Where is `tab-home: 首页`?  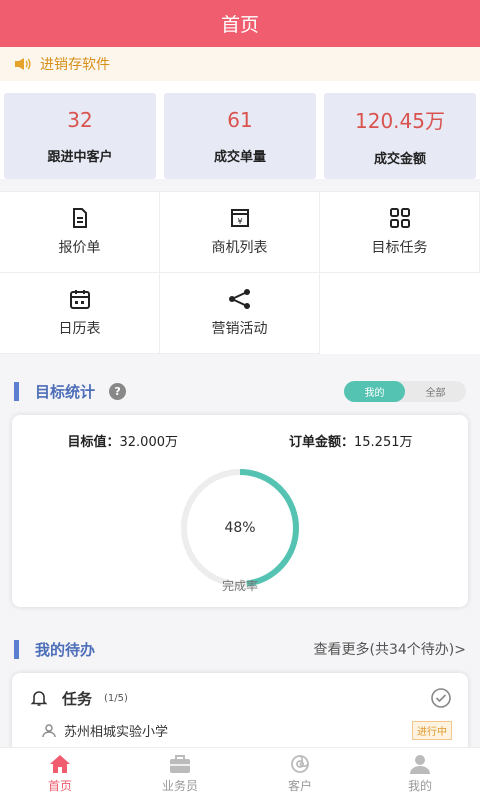 tab-home: 首页 is located at coordinates (60, 774).